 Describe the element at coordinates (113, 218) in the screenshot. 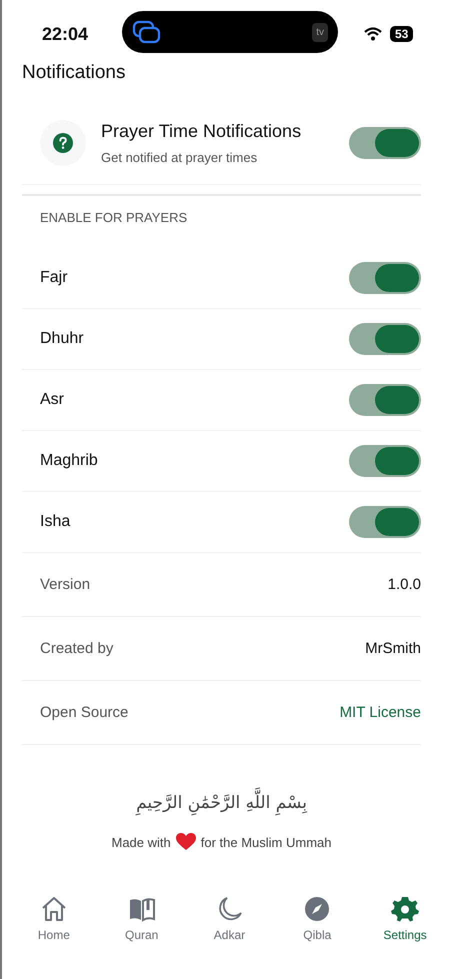

I see `section-header: ENABLE FOR PRAYERS` at that location.